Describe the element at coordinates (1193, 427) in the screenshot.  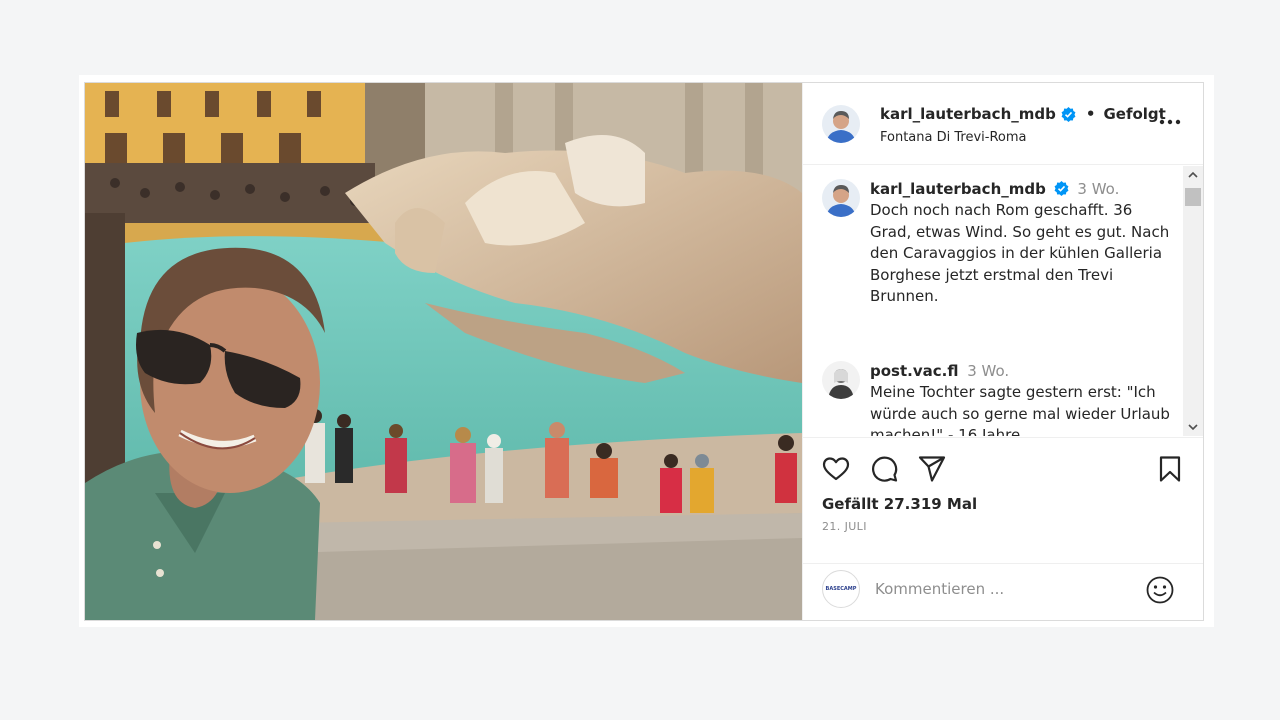
I see `scroll-down-icon` at that location.